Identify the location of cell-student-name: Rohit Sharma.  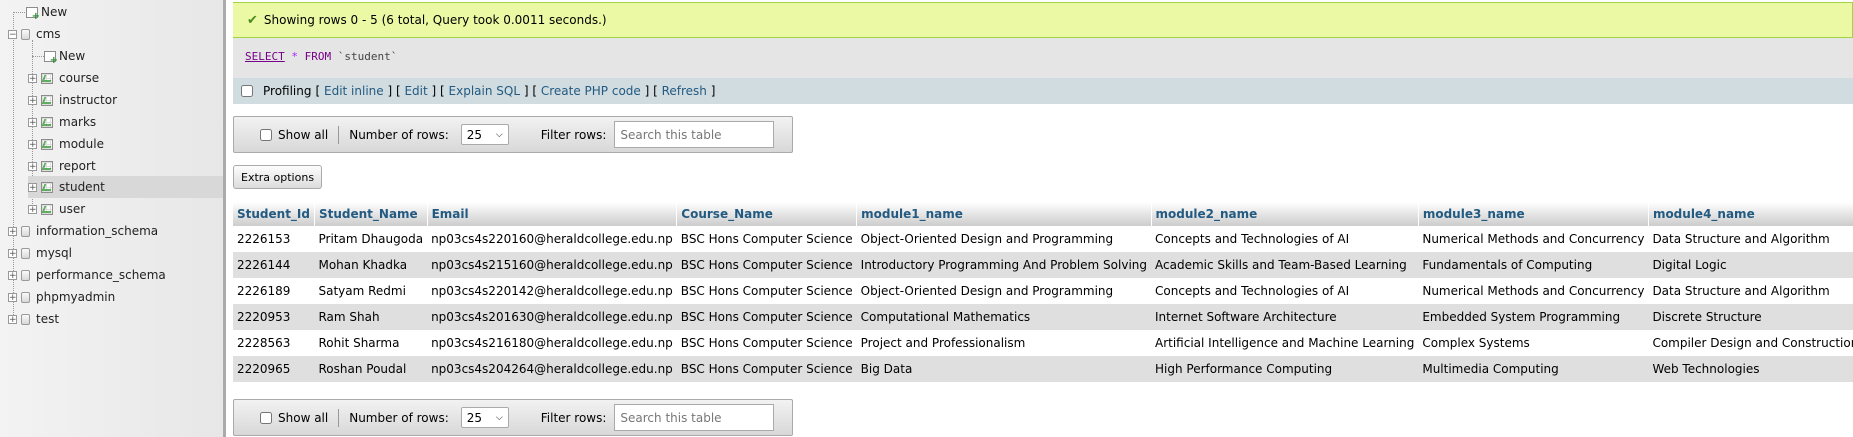
(371, 343).